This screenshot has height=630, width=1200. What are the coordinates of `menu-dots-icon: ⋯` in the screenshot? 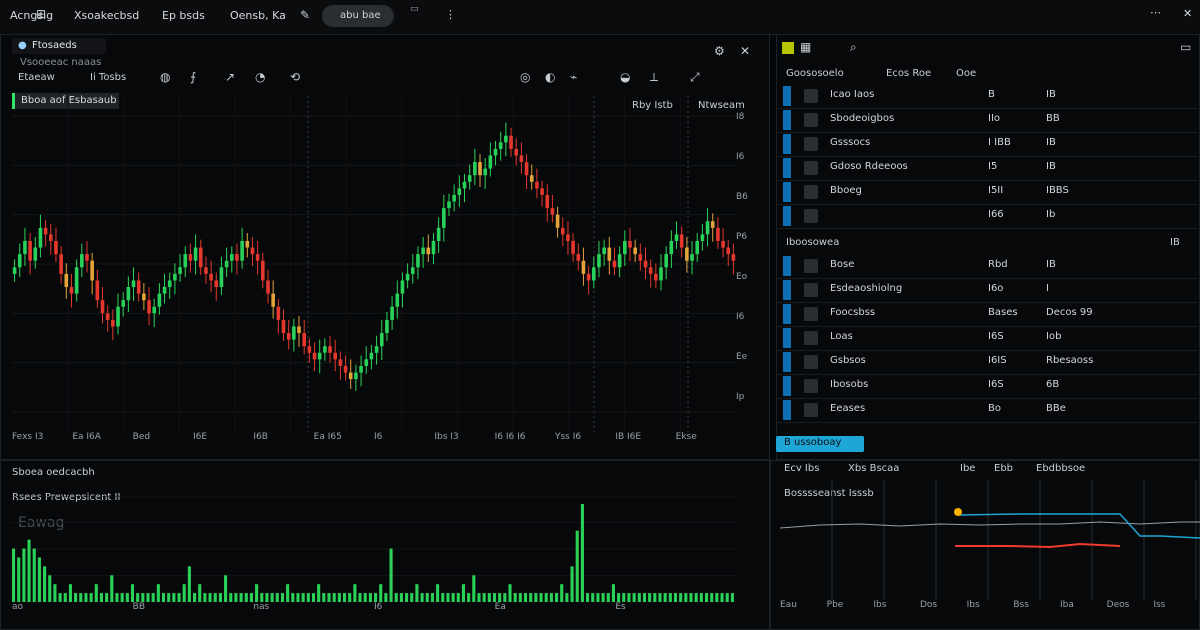 It's located at (1155, 12).